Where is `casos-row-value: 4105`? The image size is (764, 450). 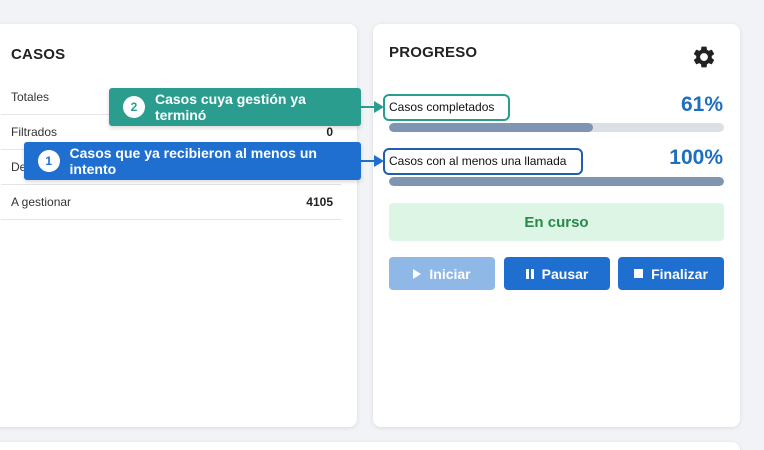
casos-row-value: 4105 is located at coordinates (319, 202).